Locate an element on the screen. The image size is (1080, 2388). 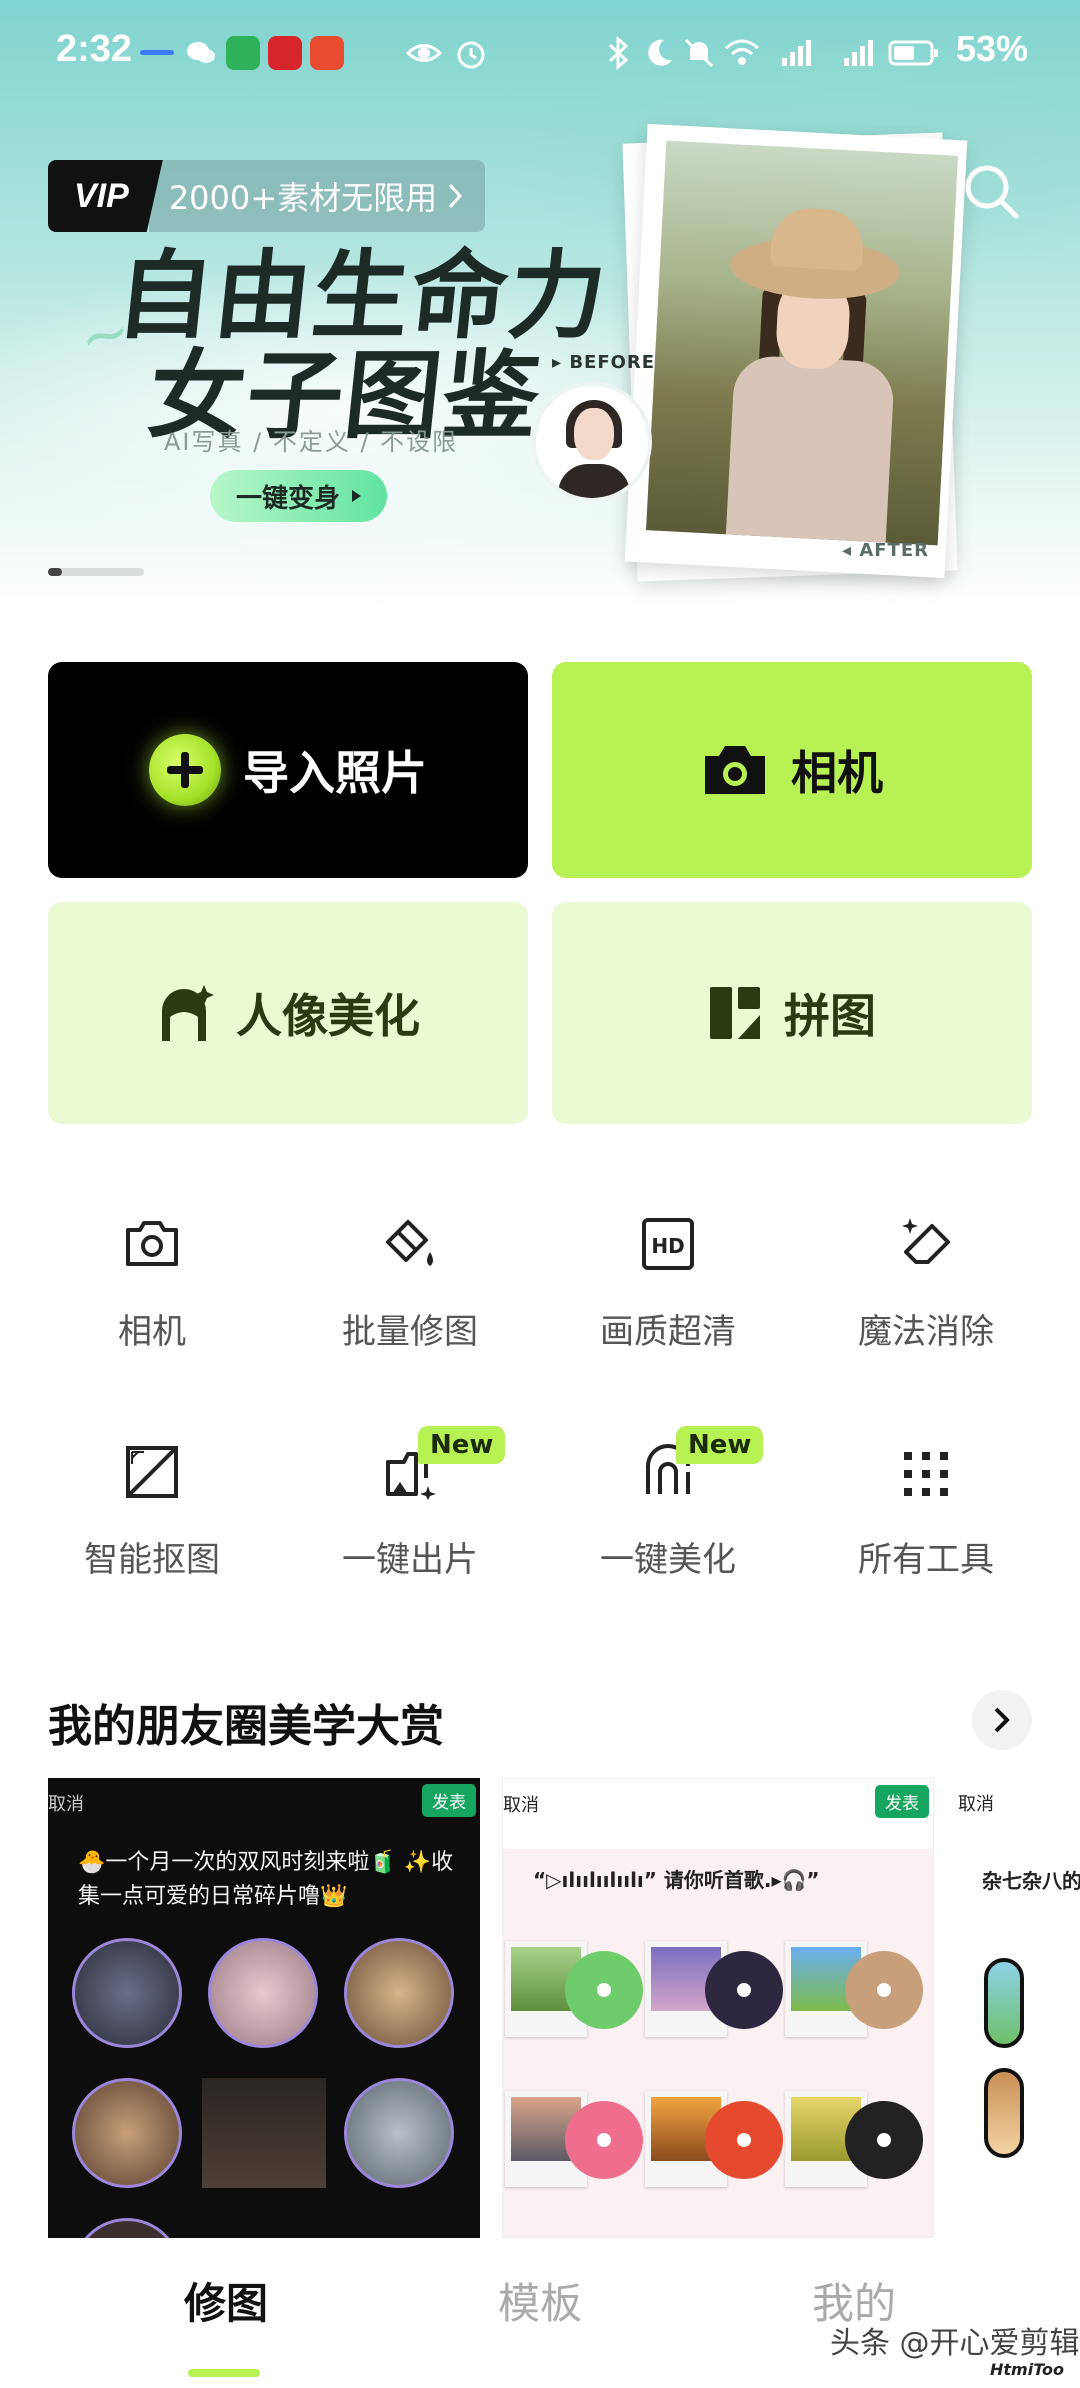
avatar-body is located at coordinates (594, 481).